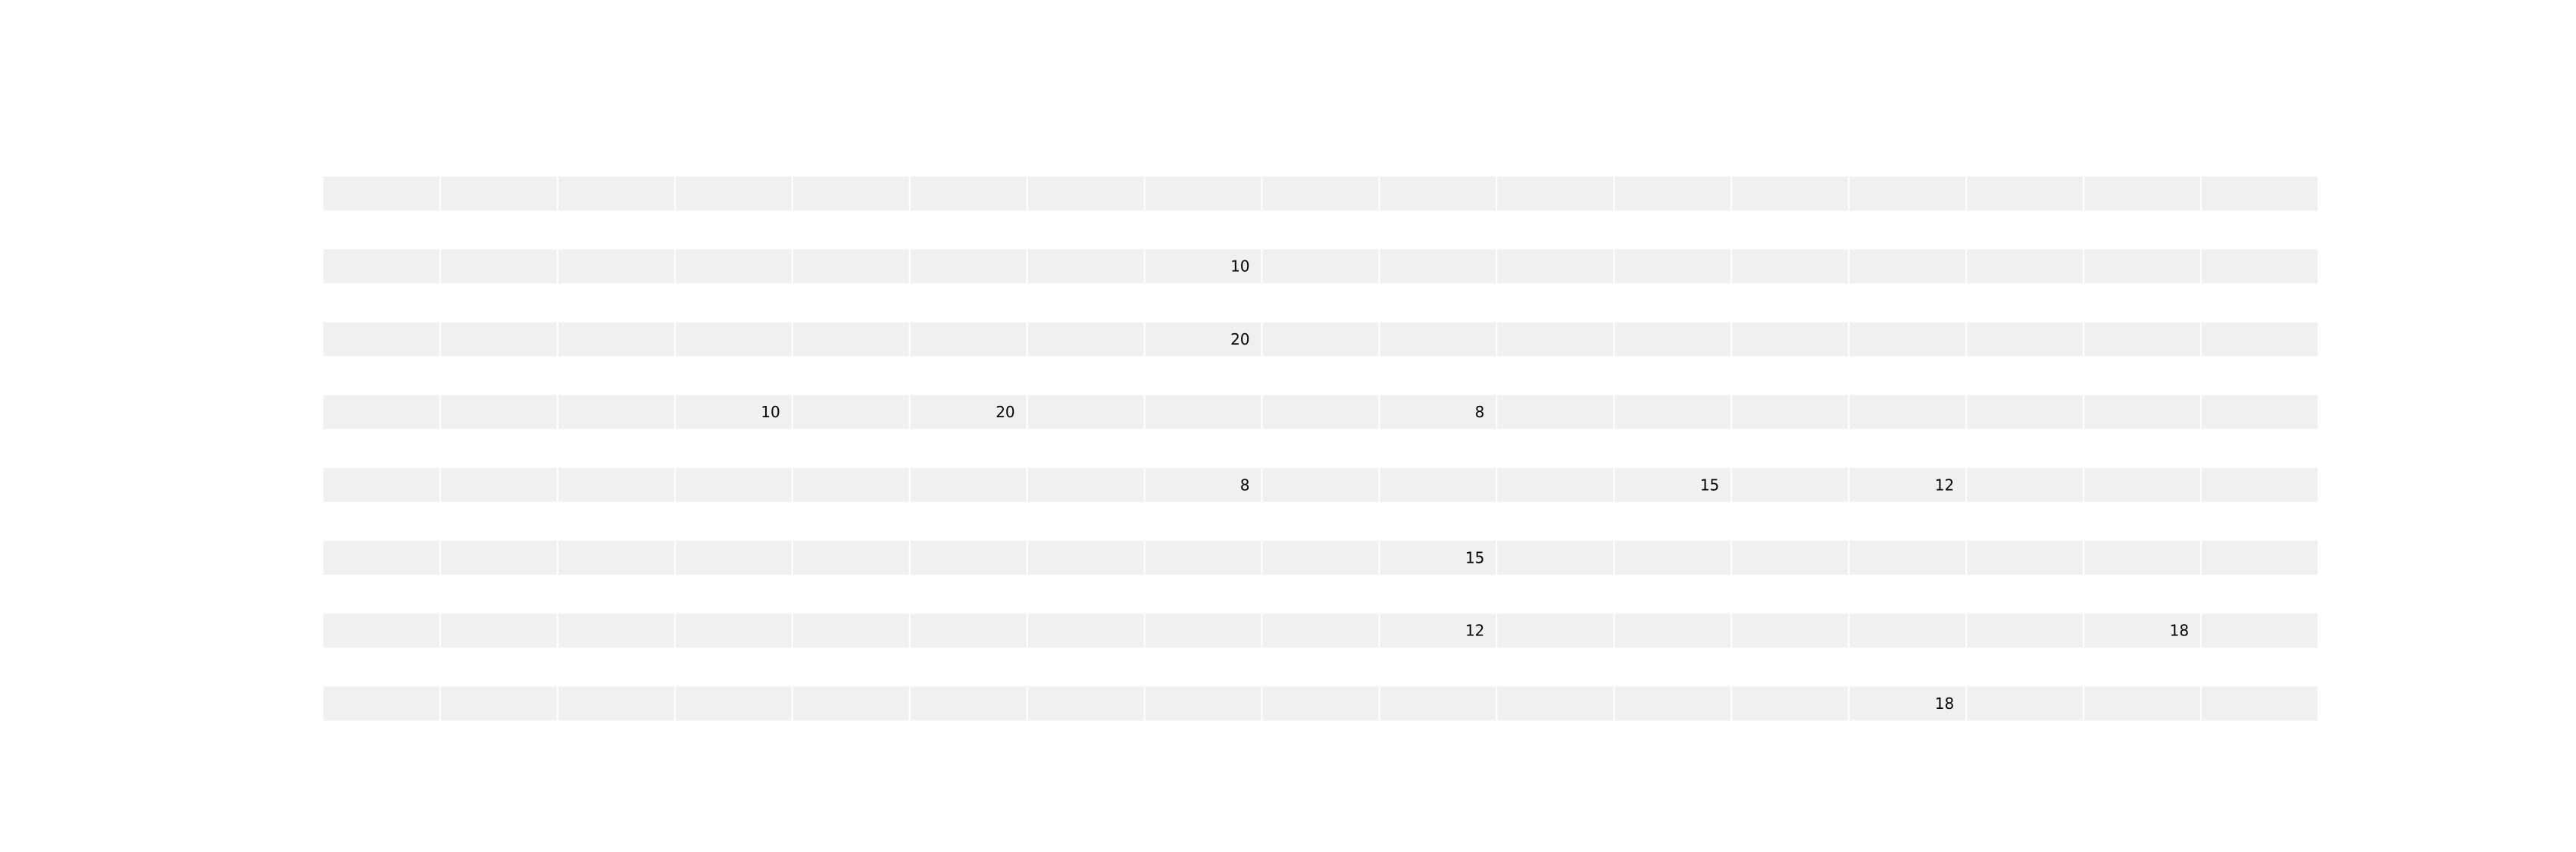 Image resolution: width=2576 pixels, height=852 pixels. What do you see at coordinates (1480, 412) in the screenshot?
I see `cell-value: 8` at bounding box center [1480, 412].